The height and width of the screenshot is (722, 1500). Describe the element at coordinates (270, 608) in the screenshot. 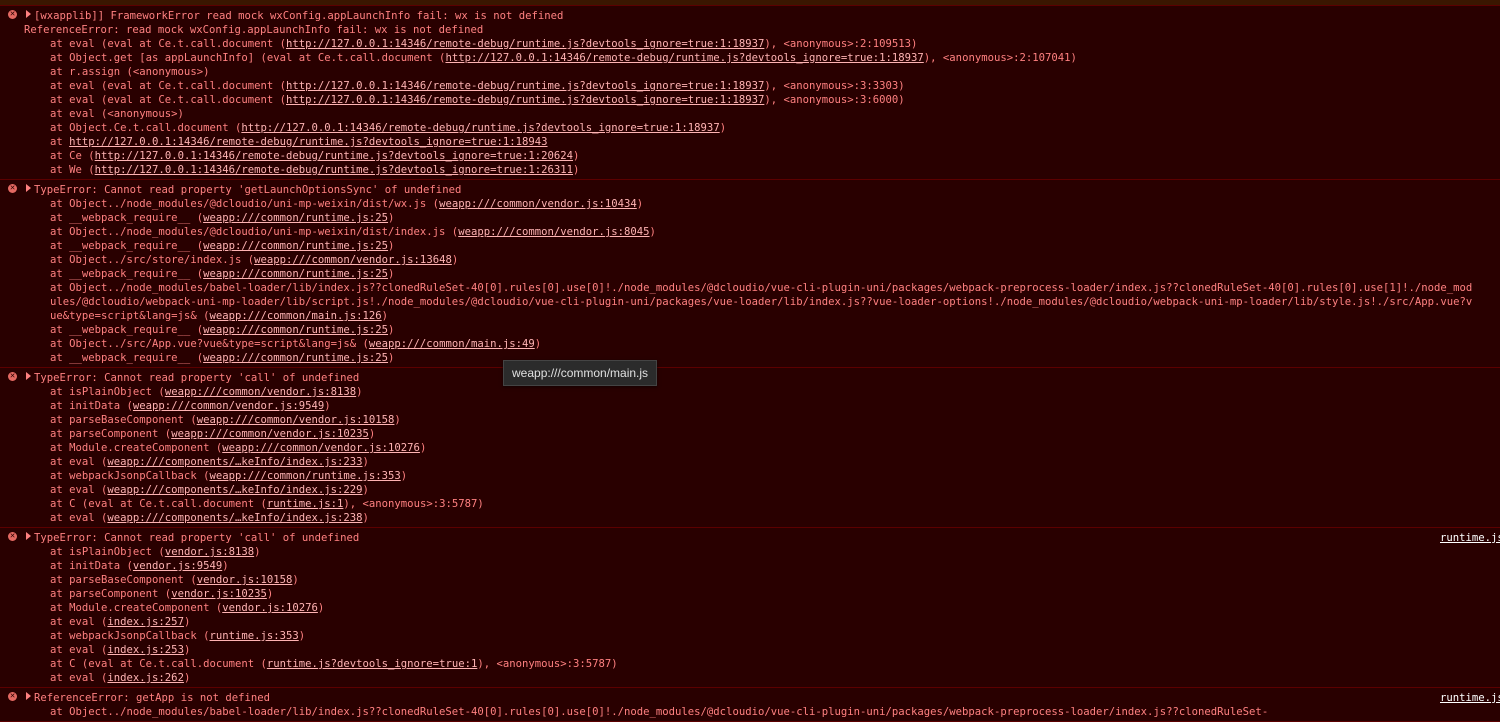

I see `stack-frame-link: vendor.js:10276` at that location.